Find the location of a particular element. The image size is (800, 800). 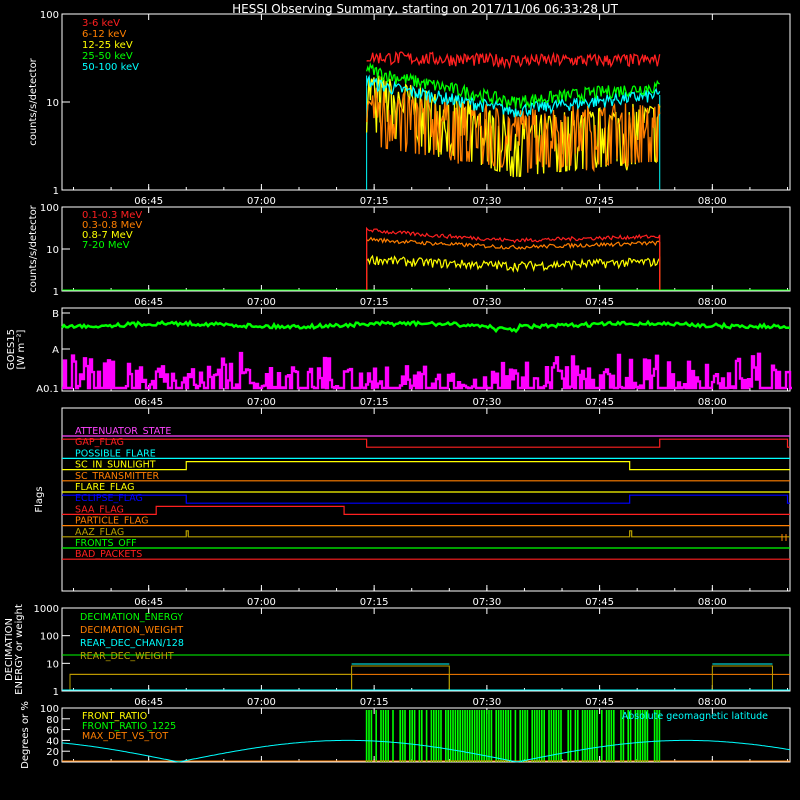

y-tick-label: 60 is located at coordinates (52, 731).